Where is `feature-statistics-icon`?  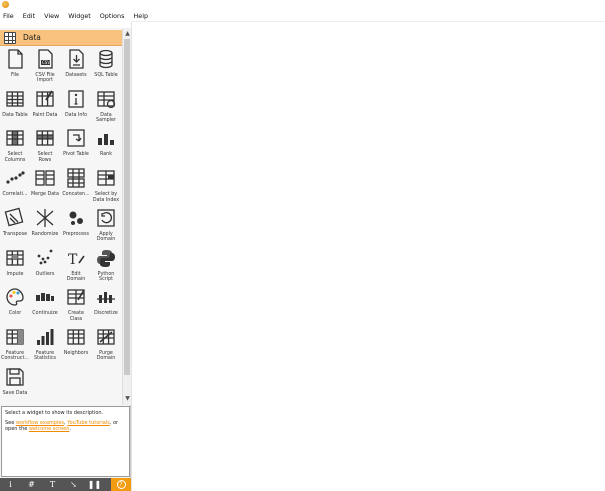 feature-statistics-icon is located at coordinates (45, 337).